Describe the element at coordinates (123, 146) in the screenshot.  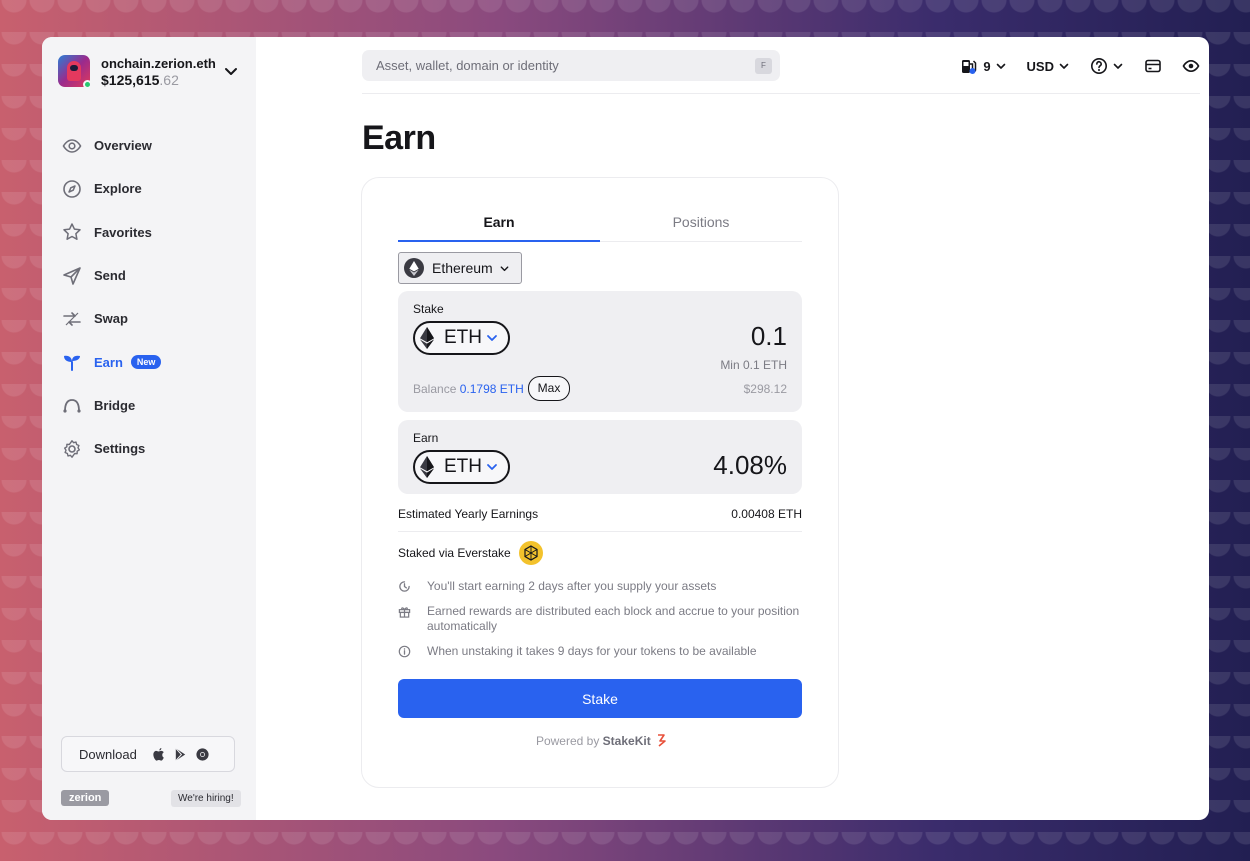
I see `sidebar-item-label: Overview` at that location.